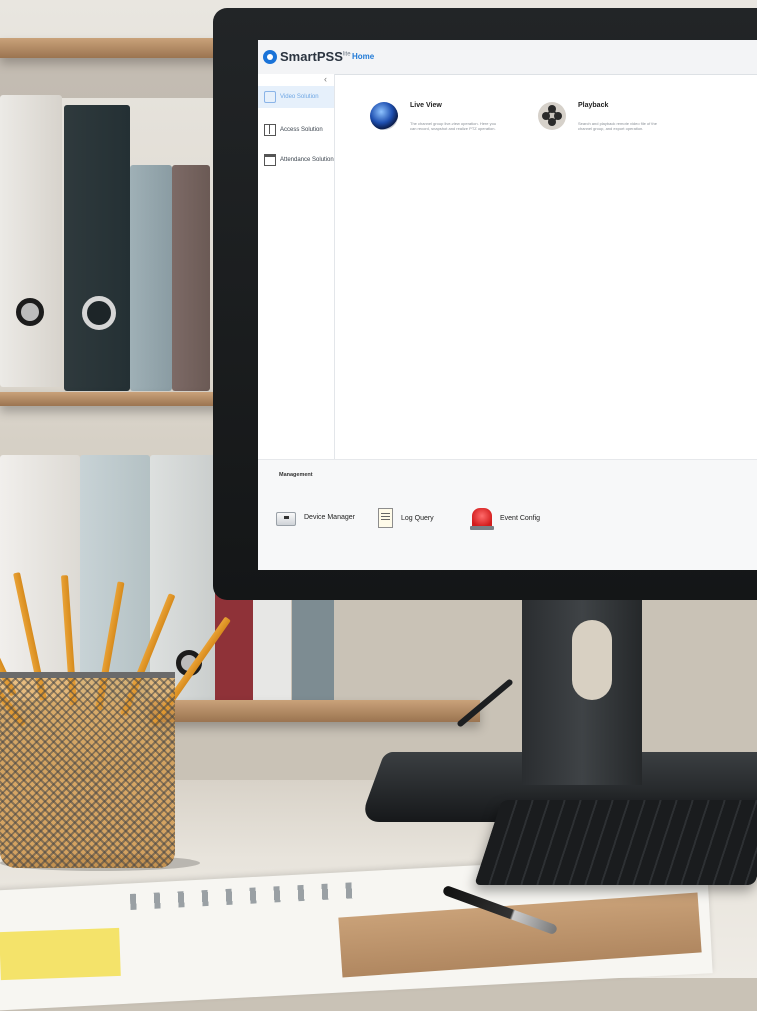 The image size is (757, 1011). I want to click on sidebar-item-label: Attendance Solution, so click(307, 160).